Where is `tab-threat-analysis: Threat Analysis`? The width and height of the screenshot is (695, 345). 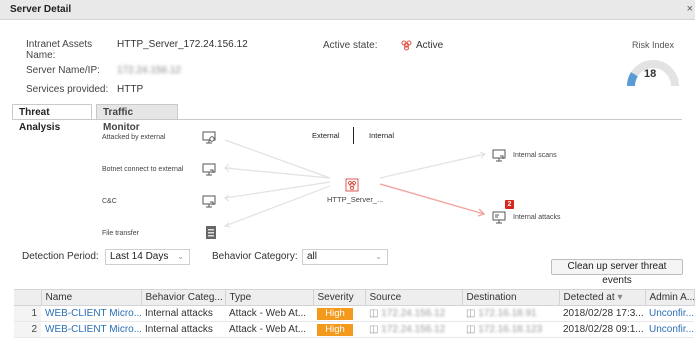
tab-threat-analysis: Threat Analysis is located at coordinates (52, 118).